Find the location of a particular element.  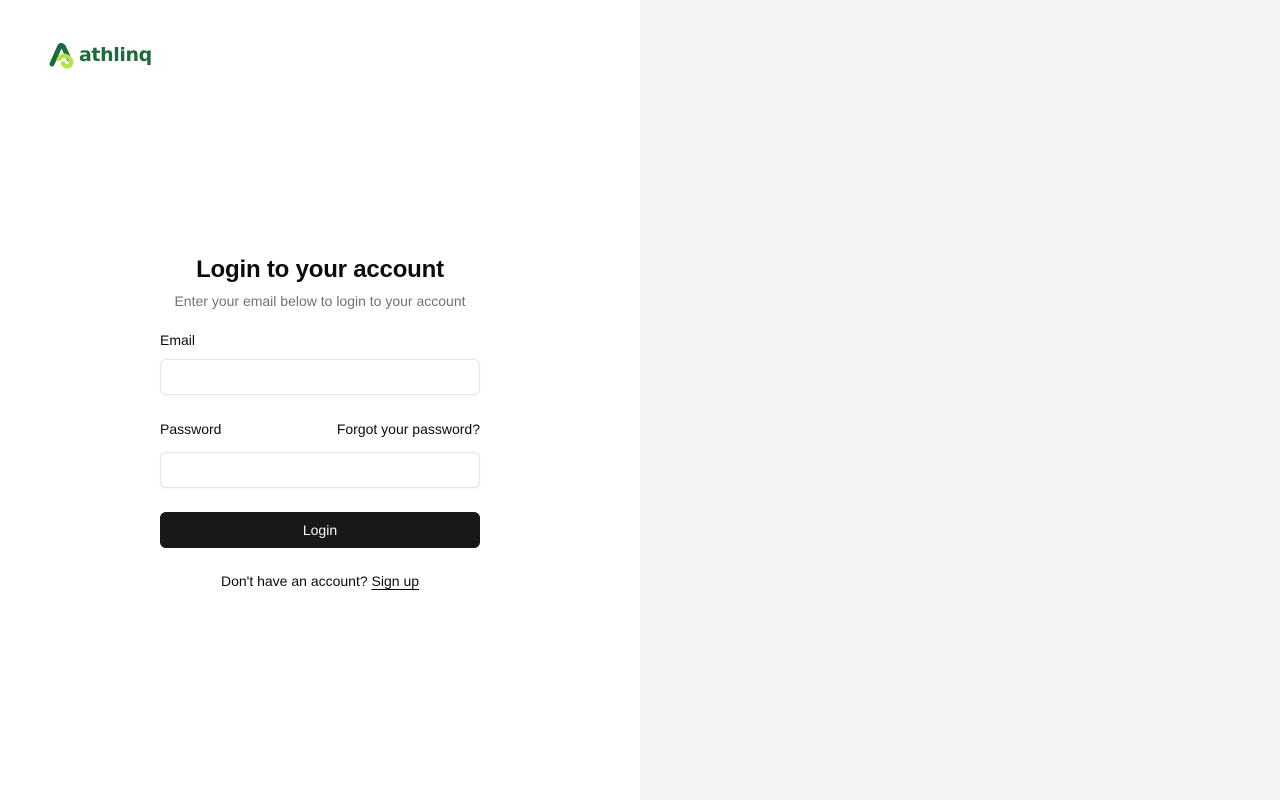

password-label: Password is located at coordinates (191, 429).